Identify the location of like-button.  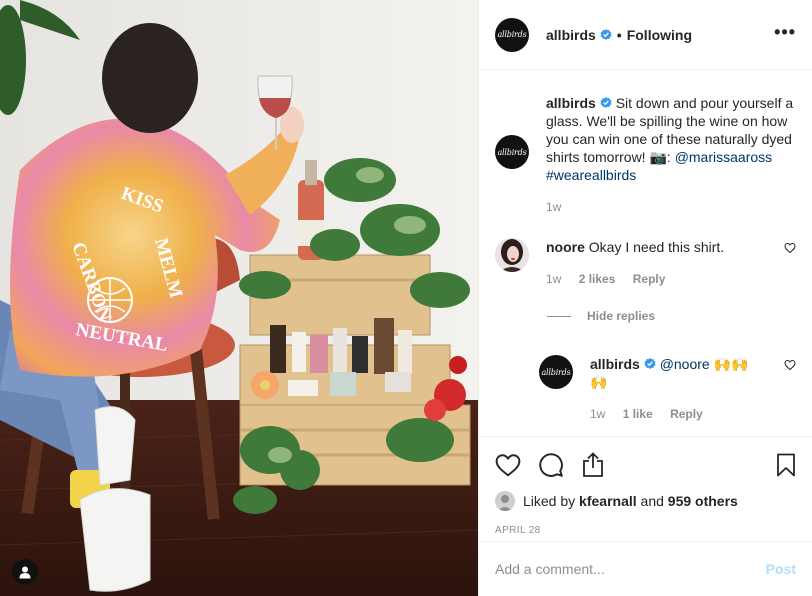
(508, 465).